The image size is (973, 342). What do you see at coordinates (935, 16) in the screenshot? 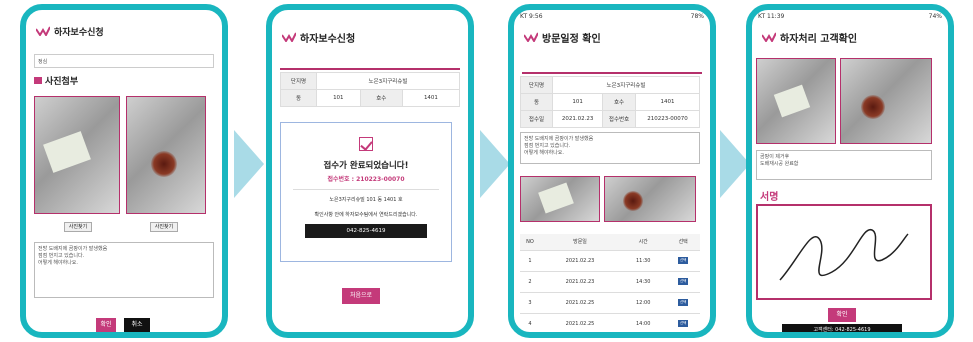
I see `status-battery: 74%` at bounding box center [935, 16].